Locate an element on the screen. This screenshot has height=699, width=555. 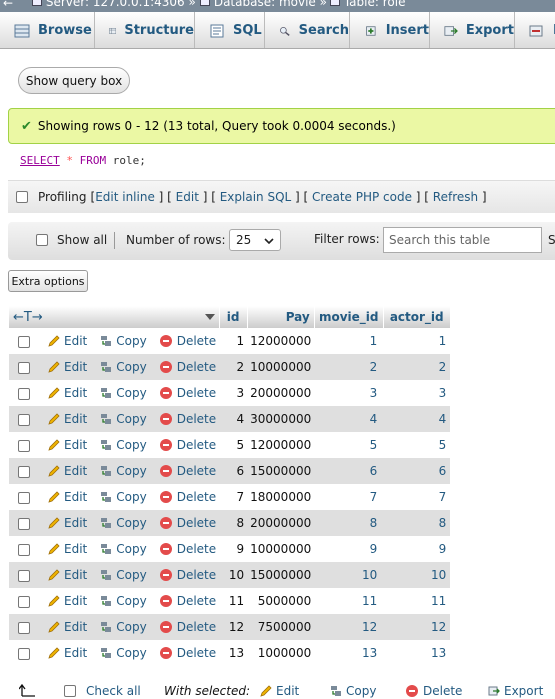
cell-actor-id: 1 is located at coordinates (417, 341).